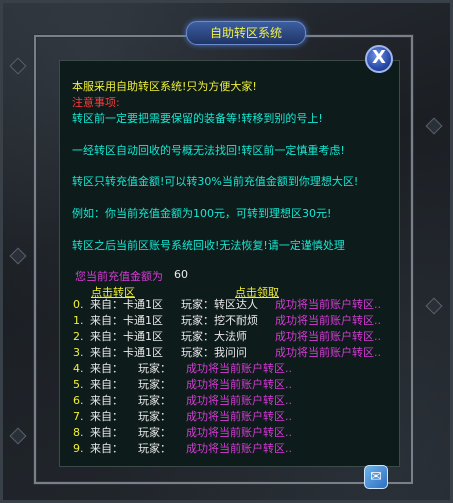  Describe the element at coordinates (78, 336) in the screenshot. I see `record-index: 2.` at that location.